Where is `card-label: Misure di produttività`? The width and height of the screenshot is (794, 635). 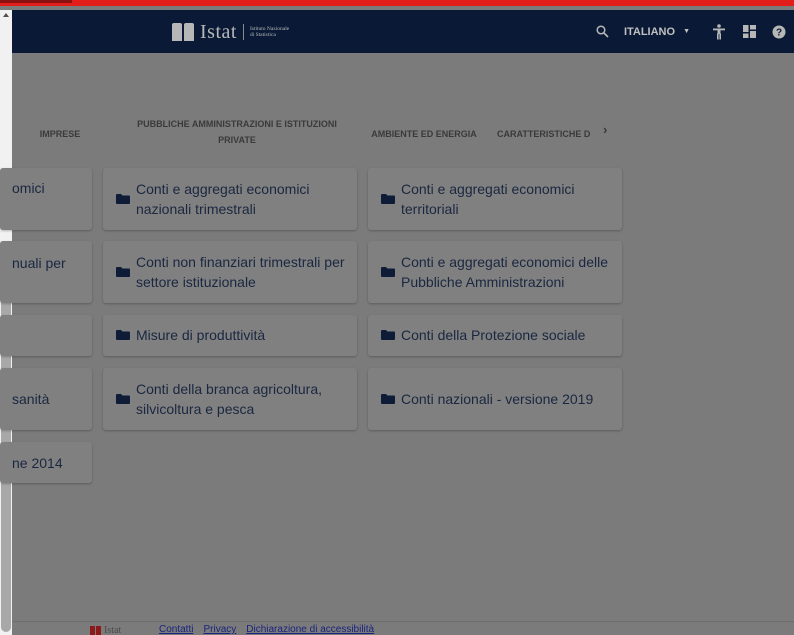 card-label: Misure di produttività is located at coordinates (201, 335).